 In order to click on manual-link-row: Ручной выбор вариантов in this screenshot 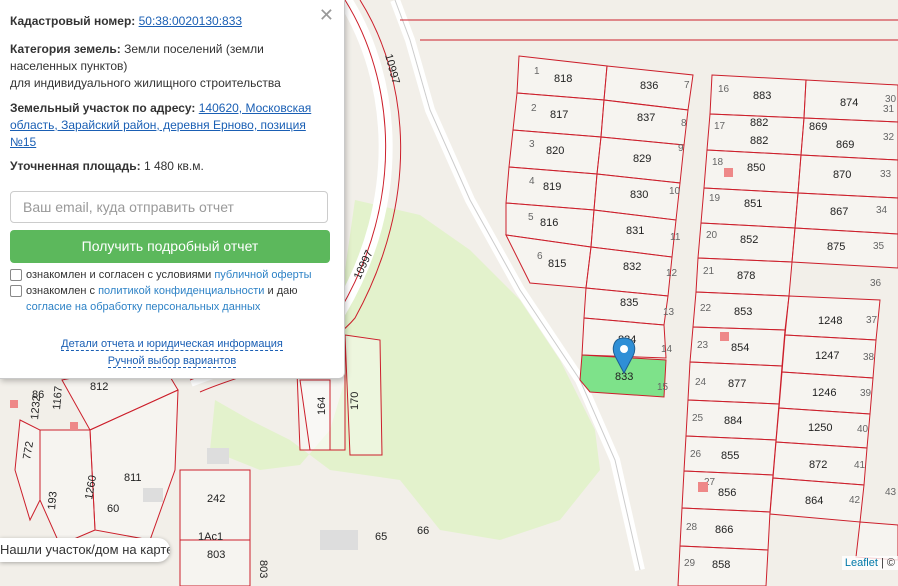, I will do `click(172, 361)`.